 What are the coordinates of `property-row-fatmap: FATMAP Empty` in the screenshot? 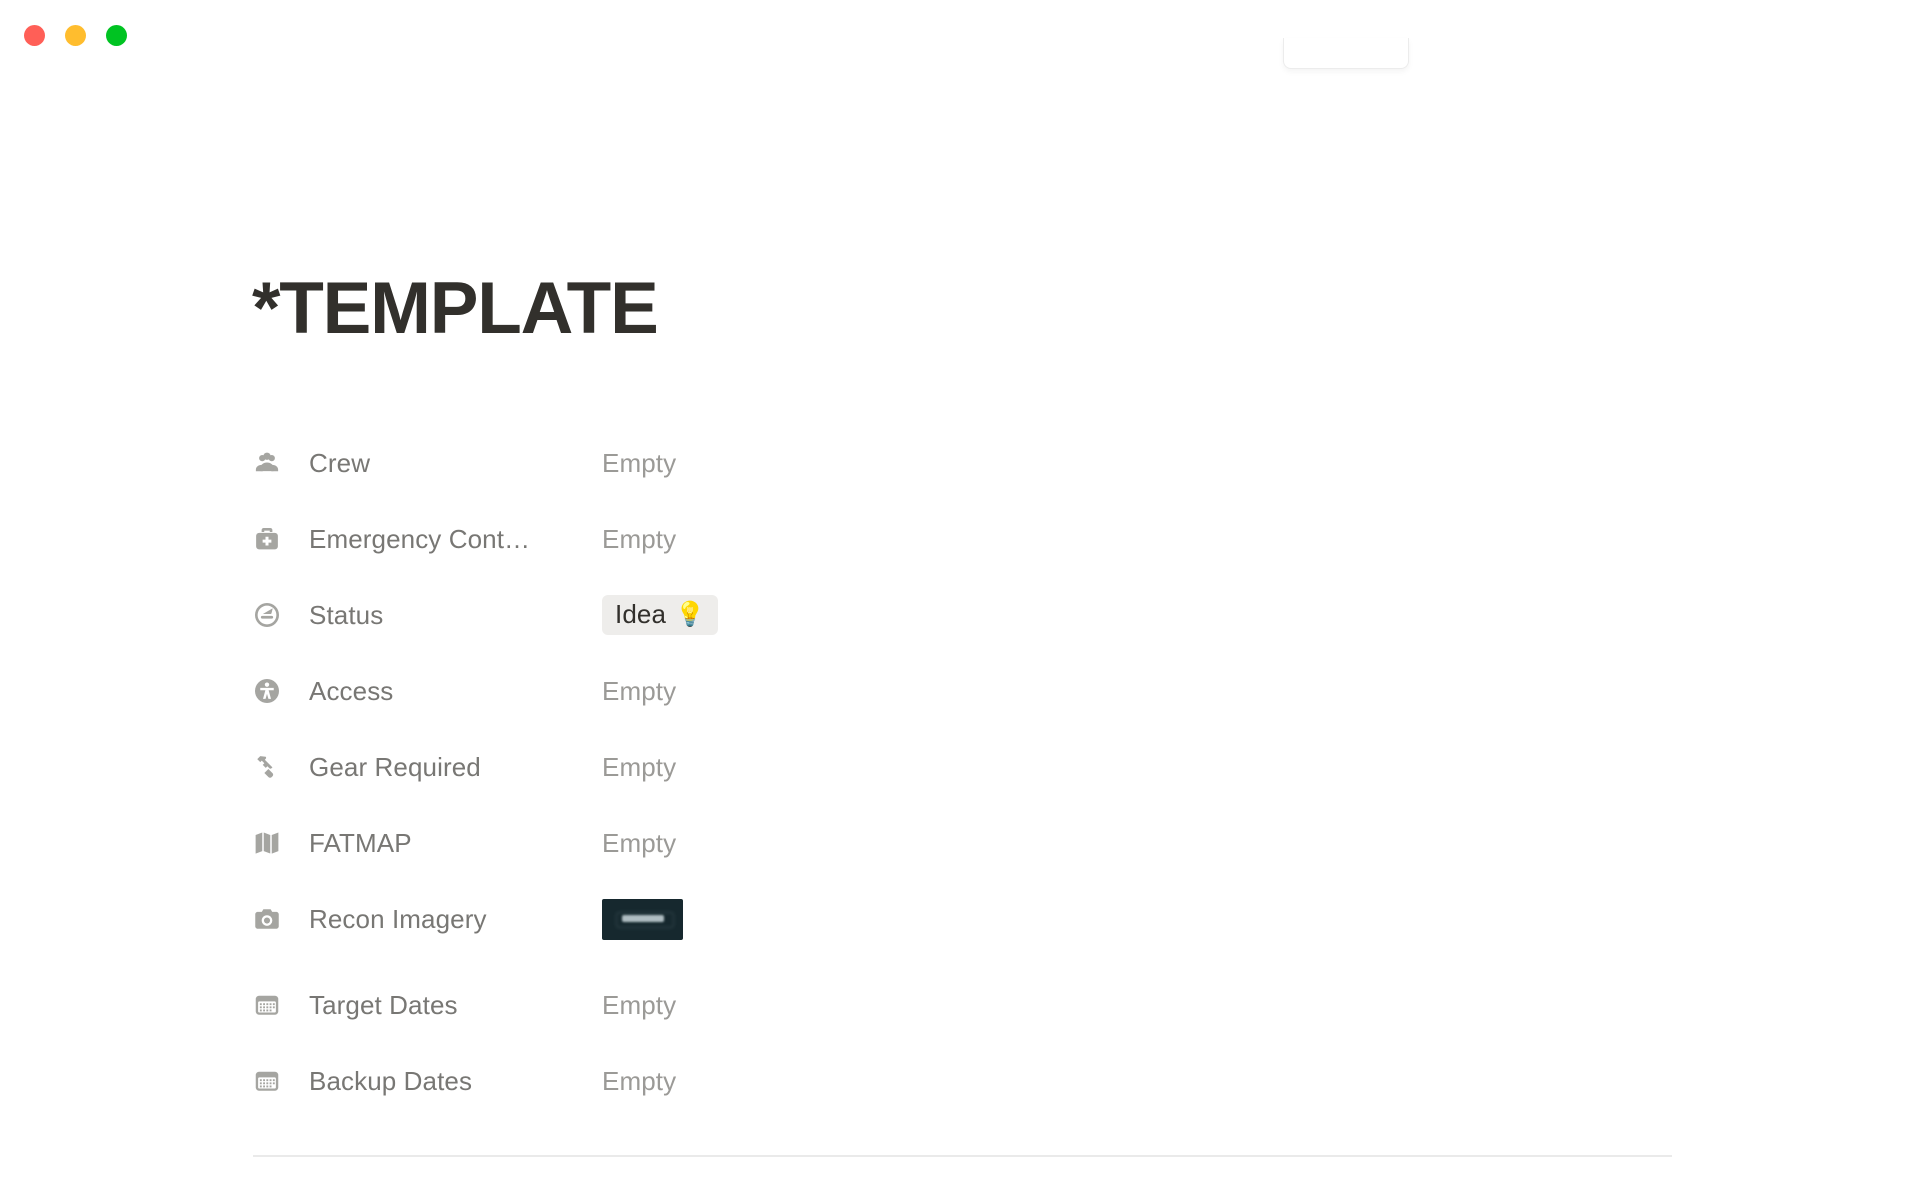 It's located at (962, 843).